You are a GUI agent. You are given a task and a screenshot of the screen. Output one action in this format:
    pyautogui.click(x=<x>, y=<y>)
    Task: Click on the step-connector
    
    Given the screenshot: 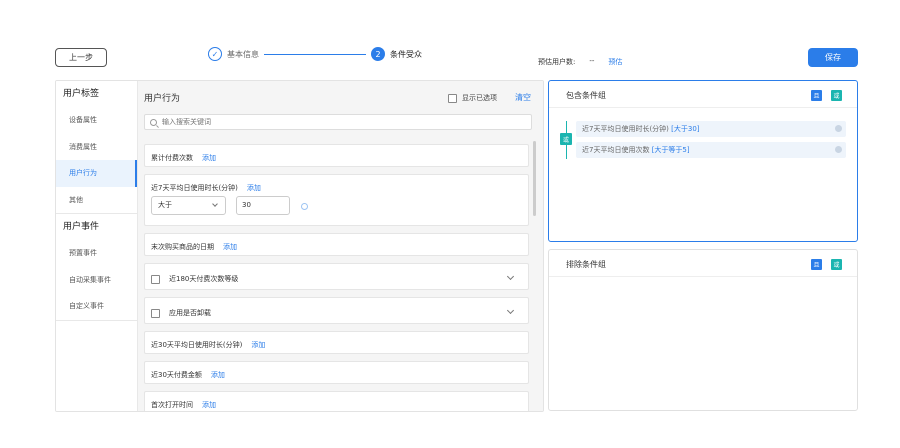 What is the action you would take?
    pyautogui.click(x=315, y=54)
    